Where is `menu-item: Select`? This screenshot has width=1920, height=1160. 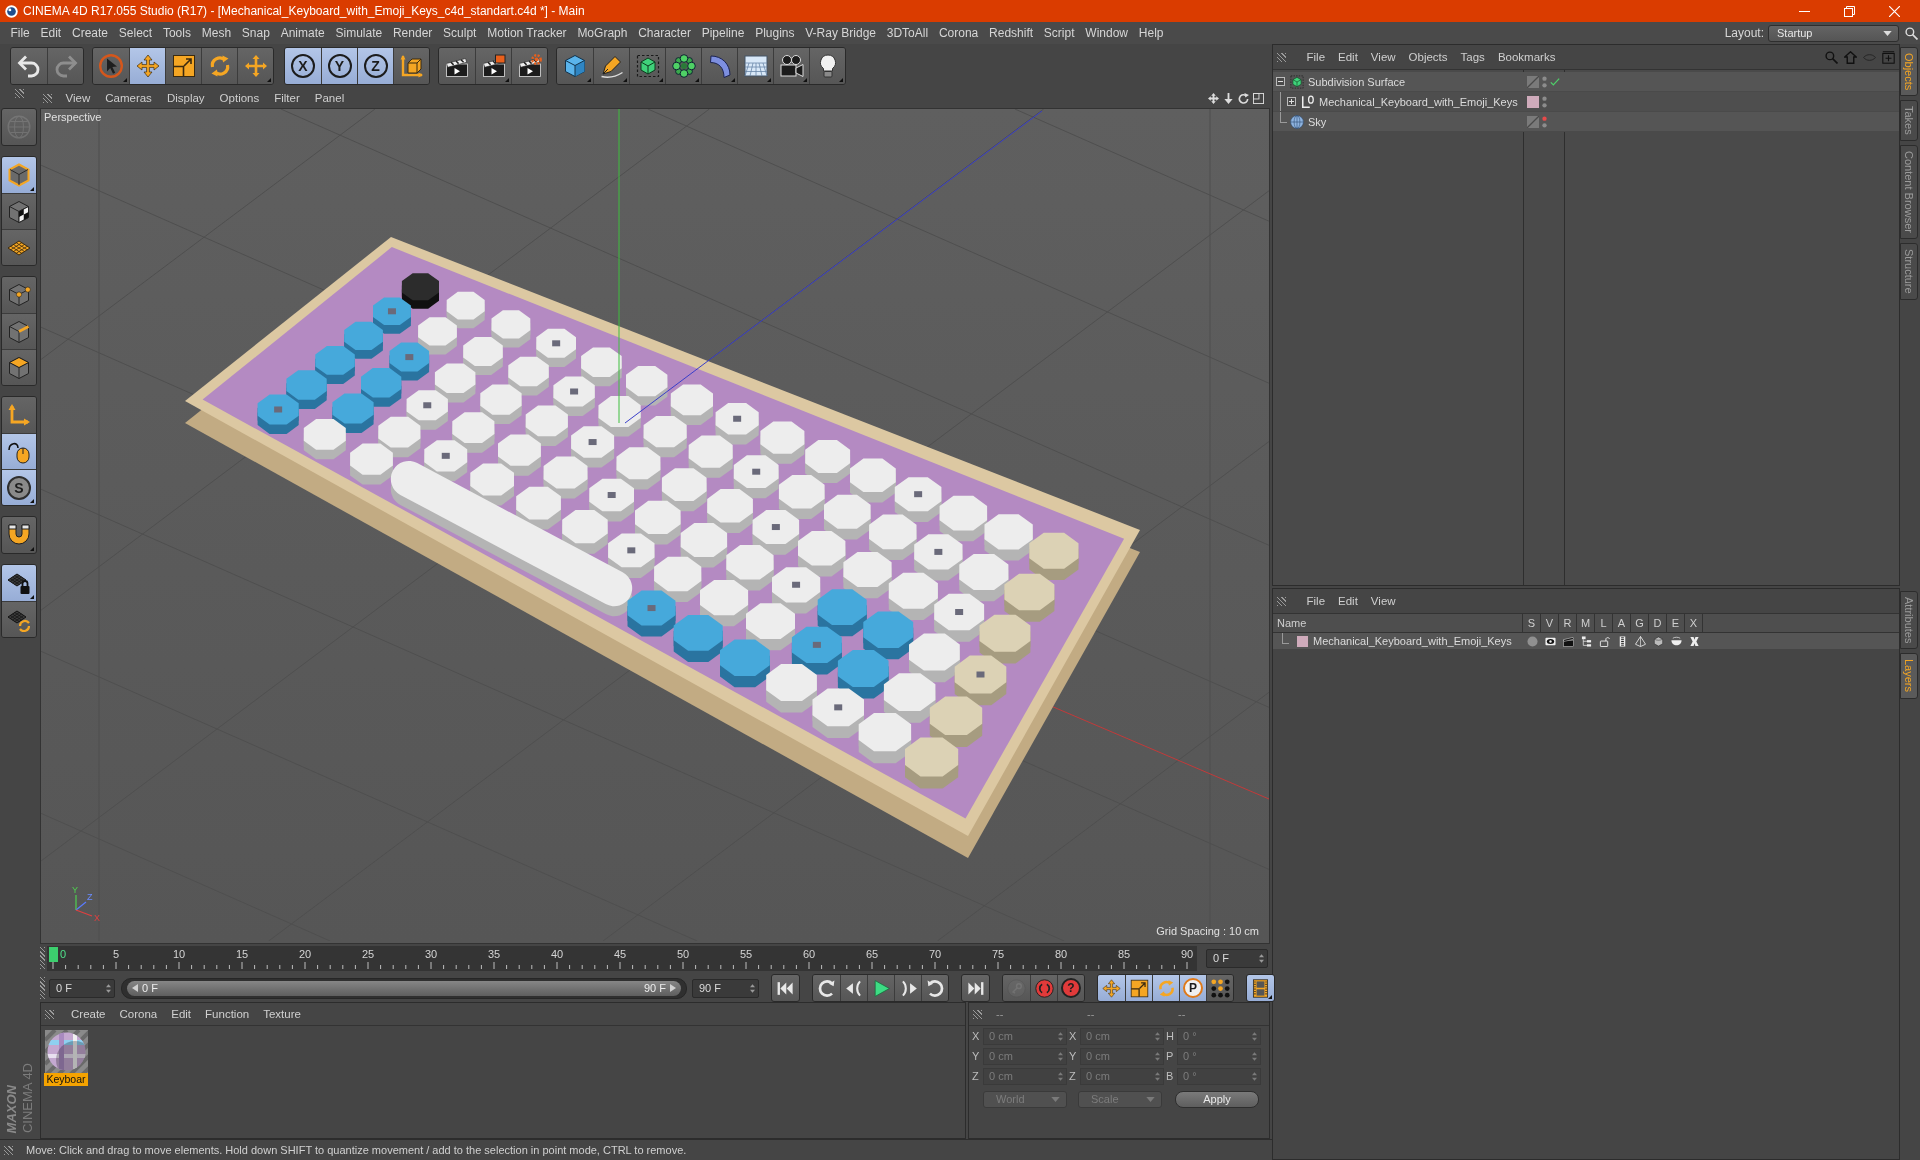
menu-item: Select is located at coordinates (135, 33).